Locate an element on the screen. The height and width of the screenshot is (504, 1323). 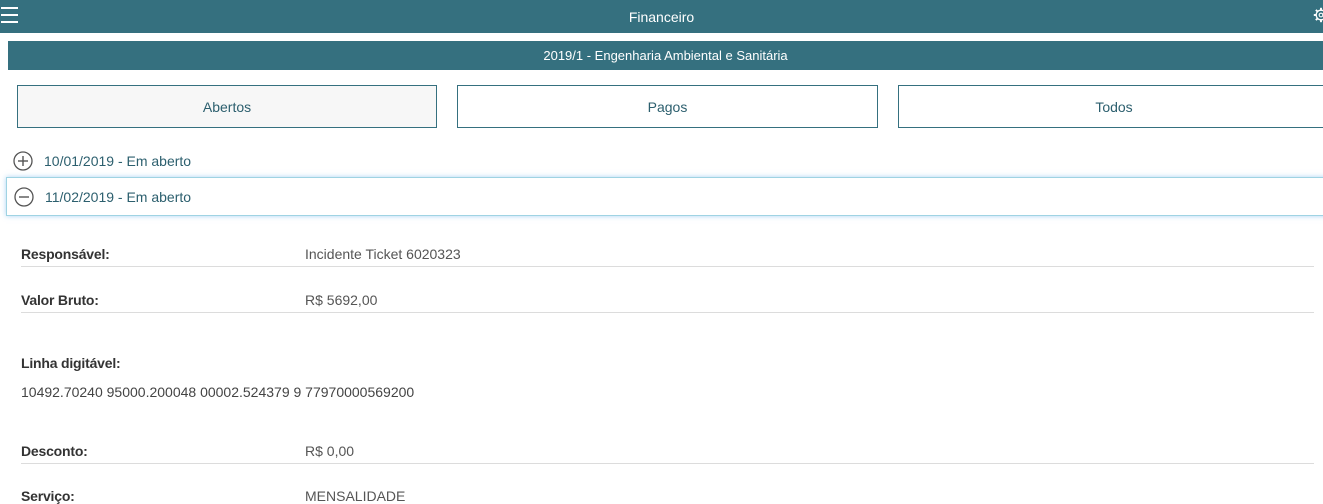
page-title: Financeiro is located at coordinates (661, 16).